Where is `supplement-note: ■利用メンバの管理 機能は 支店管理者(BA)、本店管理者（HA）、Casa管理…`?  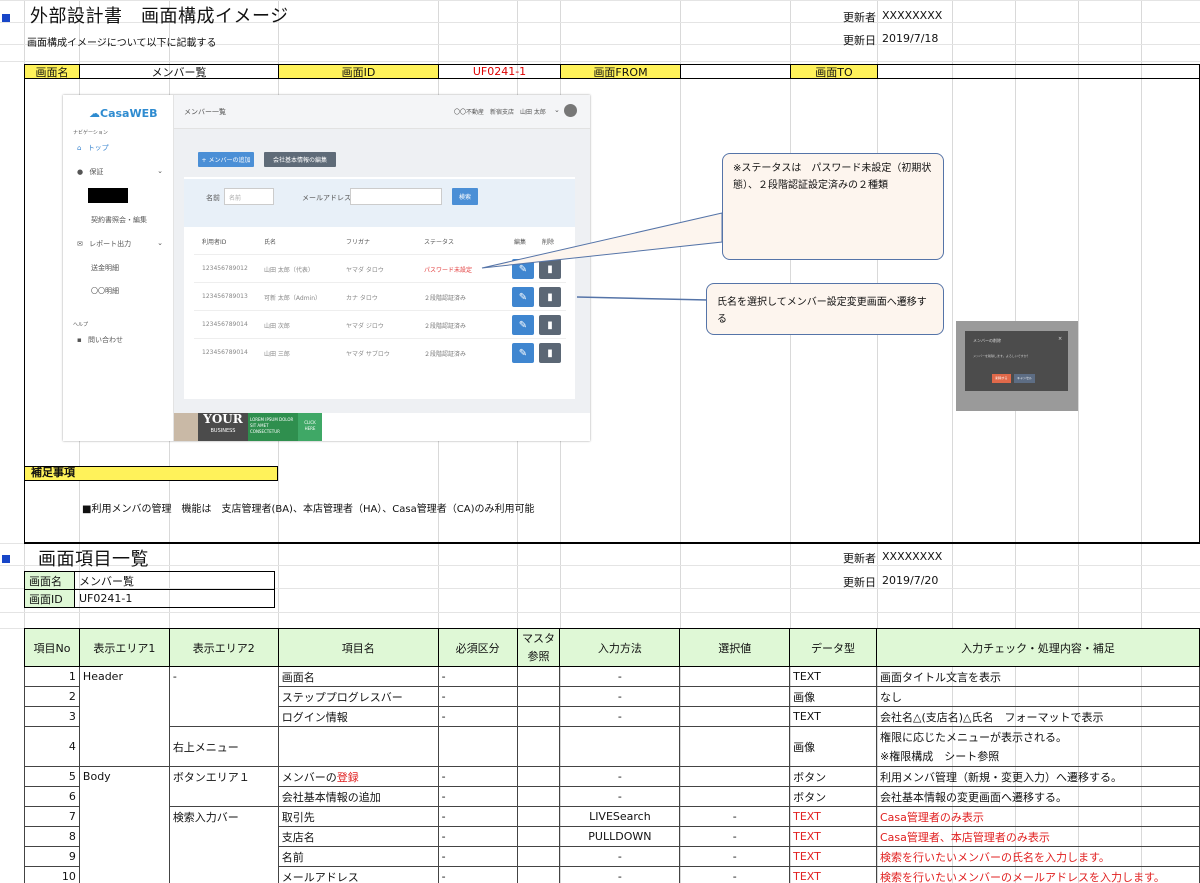
supplement-note: ■利用メンバの管理 機能は 支店管理者(BA)、本店管理者（HA）、Casa管理… is located at coordinates (308, 509).